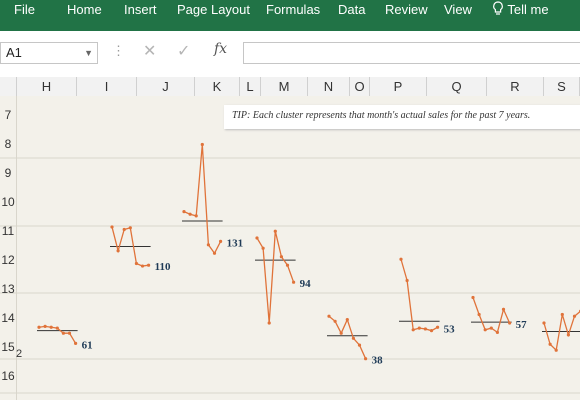 This screenshot has height=400, width=580. What do you see at coordinates (87, 345) in the screenshot?
I see `cluster-value-label: 61` at bounding box center [87, 345].